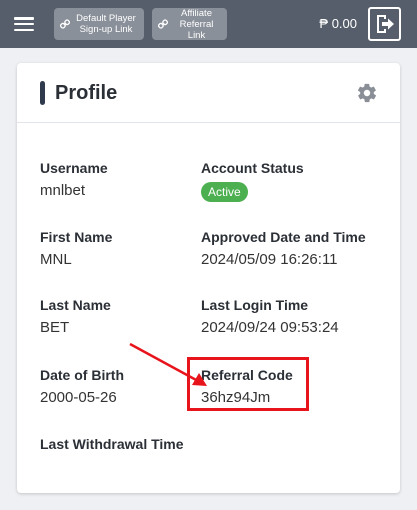 The width and height of the screenshot is (417, 510). I want to click on affiliate-referral-link-button: Affiliate Referral Link, so click(189, 24).